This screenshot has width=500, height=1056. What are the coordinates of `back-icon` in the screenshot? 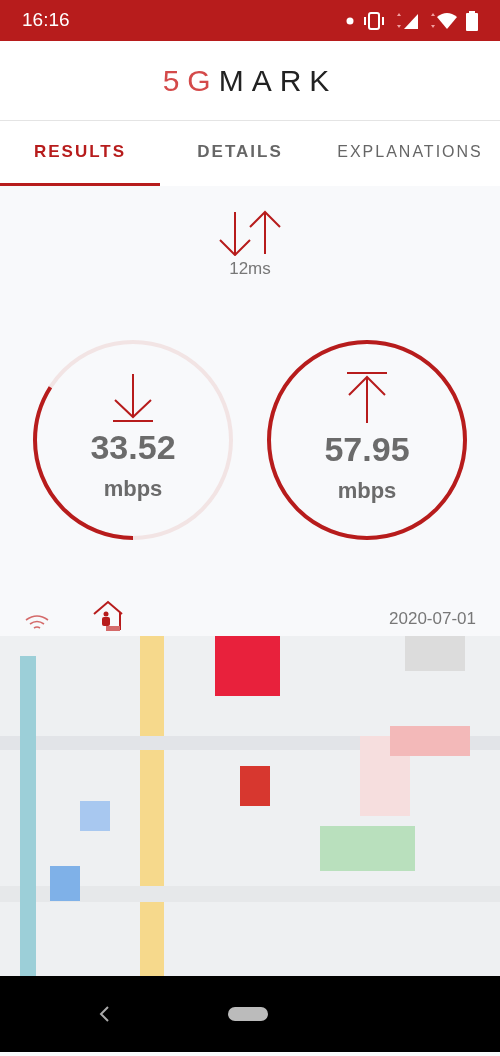 It's located at (104, 1013).